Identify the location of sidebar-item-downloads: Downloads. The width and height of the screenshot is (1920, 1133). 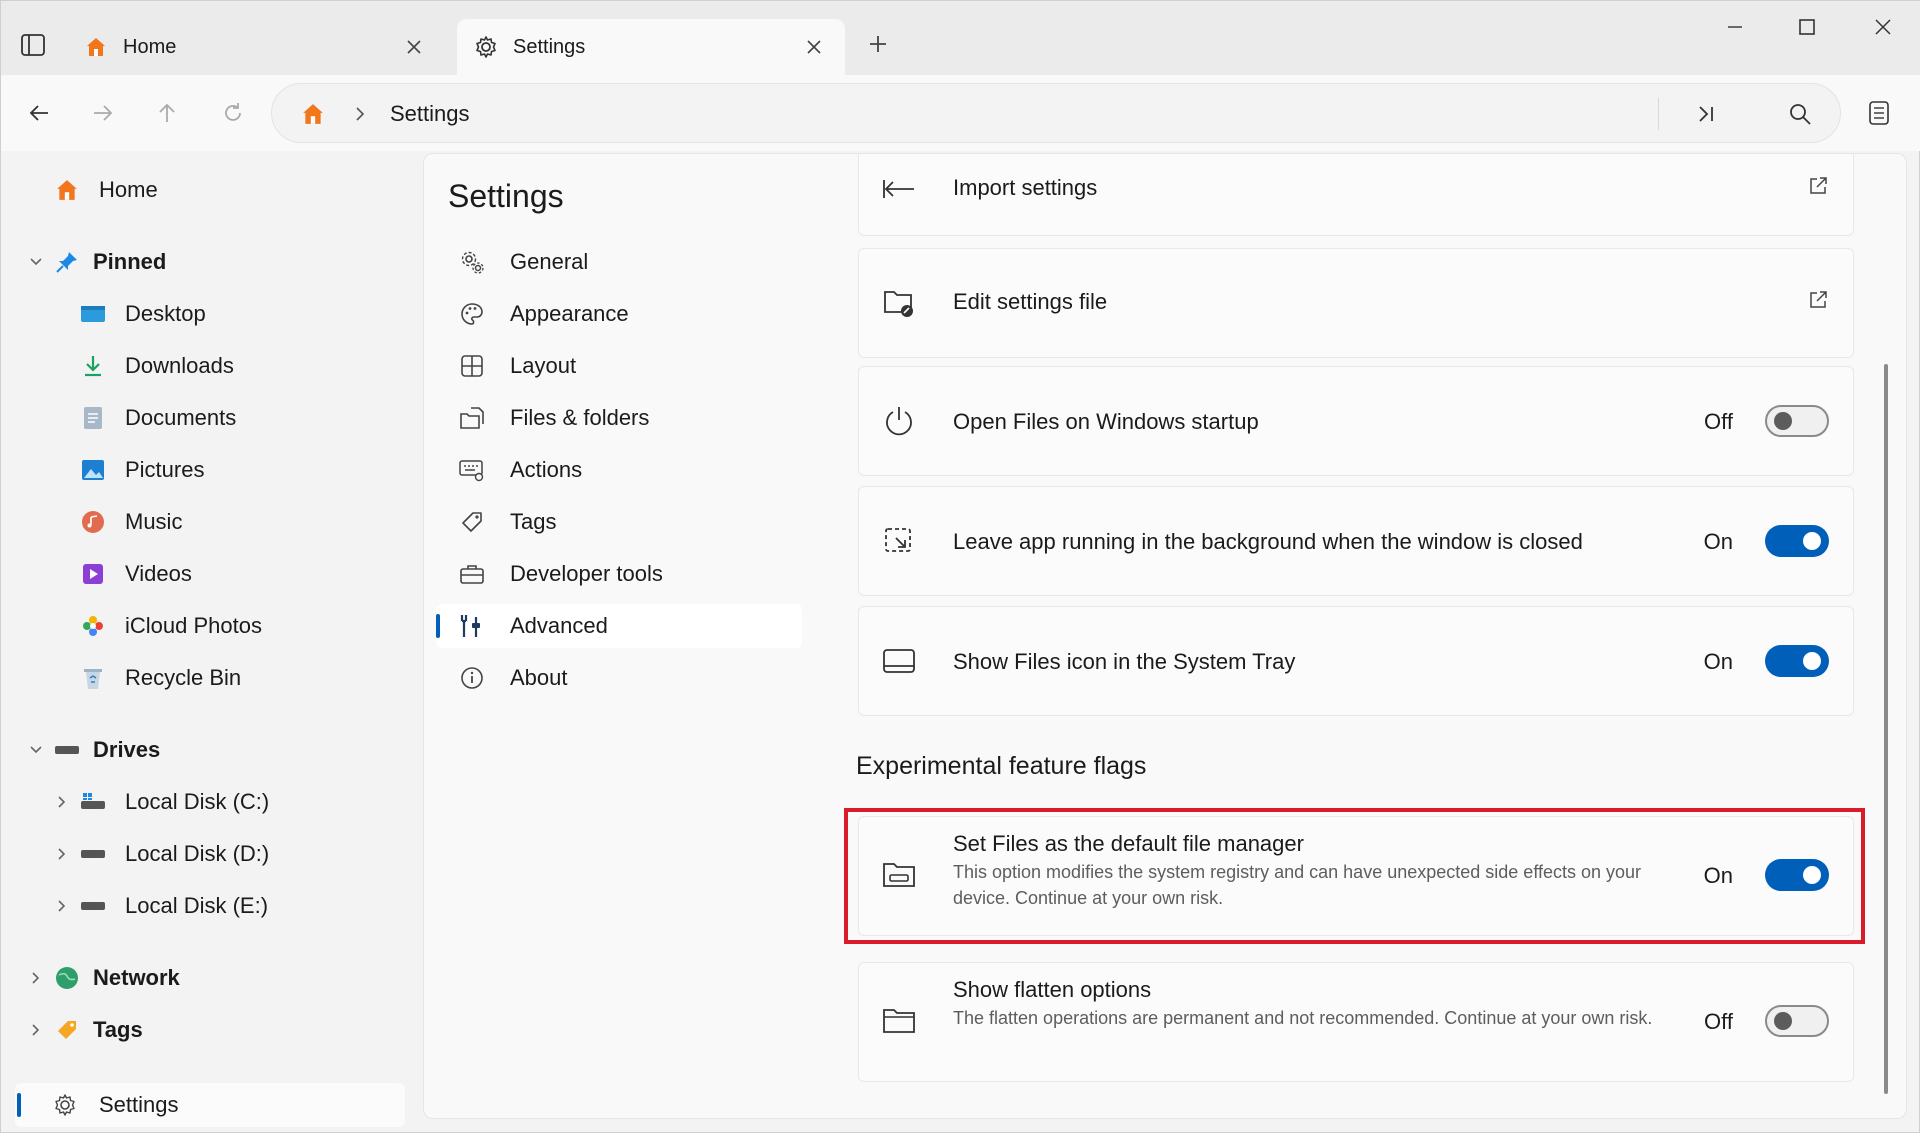
(201, 366).